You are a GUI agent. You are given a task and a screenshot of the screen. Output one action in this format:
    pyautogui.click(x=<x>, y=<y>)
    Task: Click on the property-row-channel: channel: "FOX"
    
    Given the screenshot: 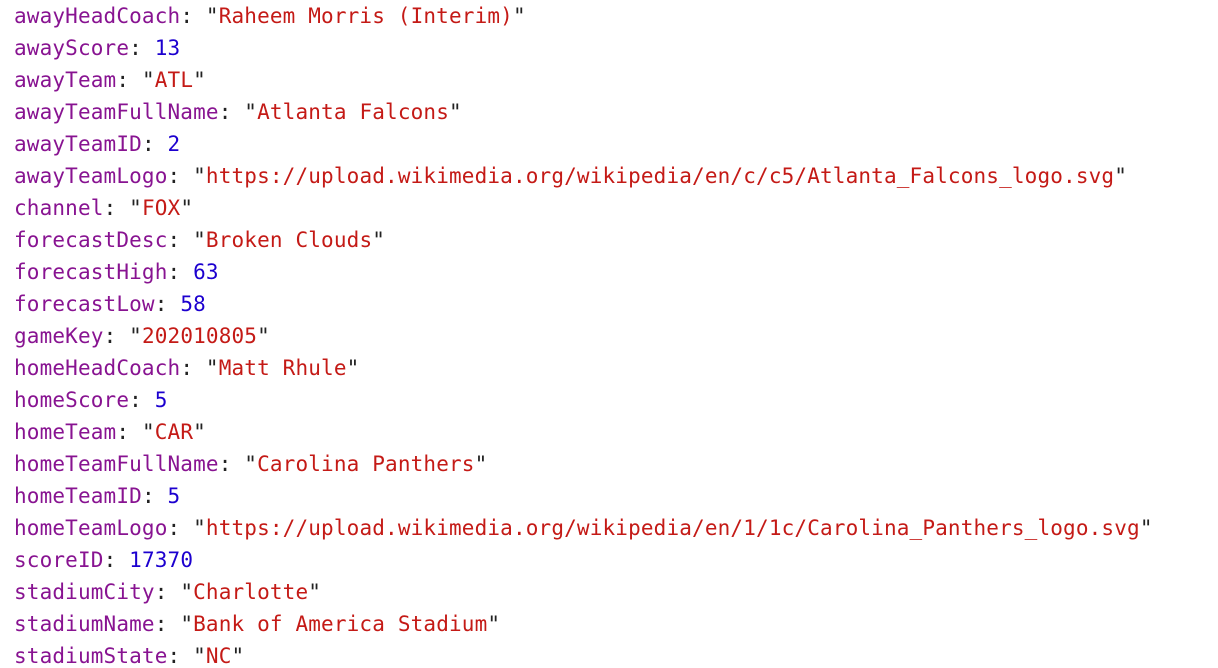 What is the action you would take?
    pyautogui.click(x=104, y=208)
    